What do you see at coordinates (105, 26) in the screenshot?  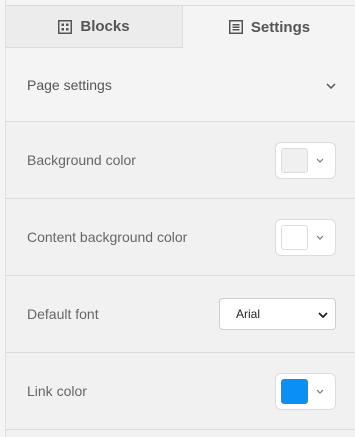 I see `tab-blocks-label: Blocks` at bounding box center [105, 26].